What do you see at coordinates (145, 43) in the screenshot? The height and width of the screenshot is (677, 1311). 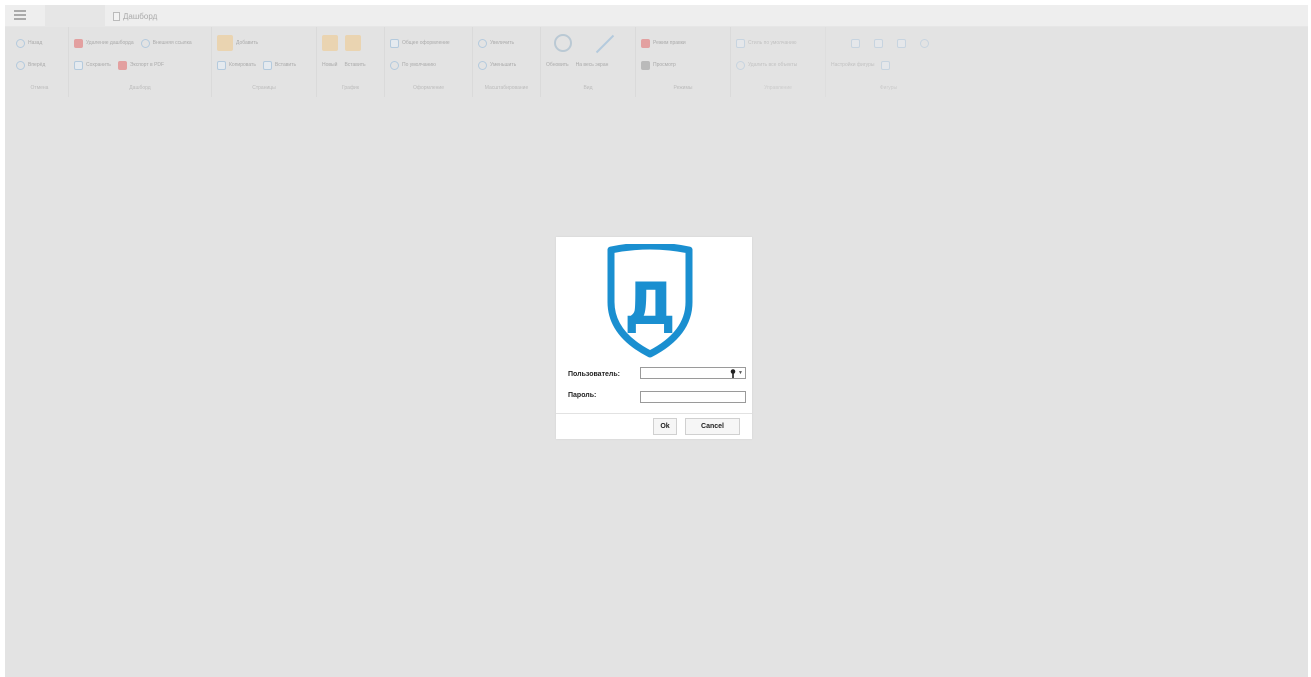 I see `link-icon` at bounding box center [145, 43].